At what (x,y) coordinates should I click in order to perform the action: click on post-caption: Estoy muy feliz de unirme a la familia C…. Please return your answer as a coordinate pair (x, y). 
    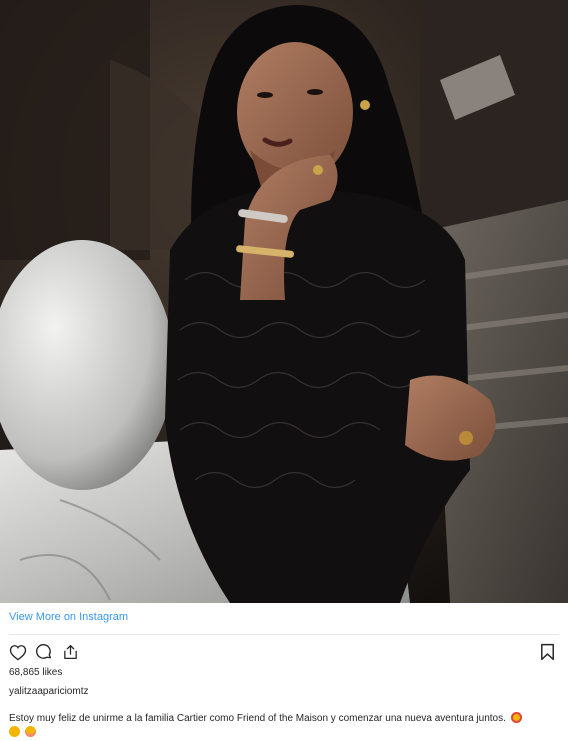
    Looking at the image, I should click on (288, 726).